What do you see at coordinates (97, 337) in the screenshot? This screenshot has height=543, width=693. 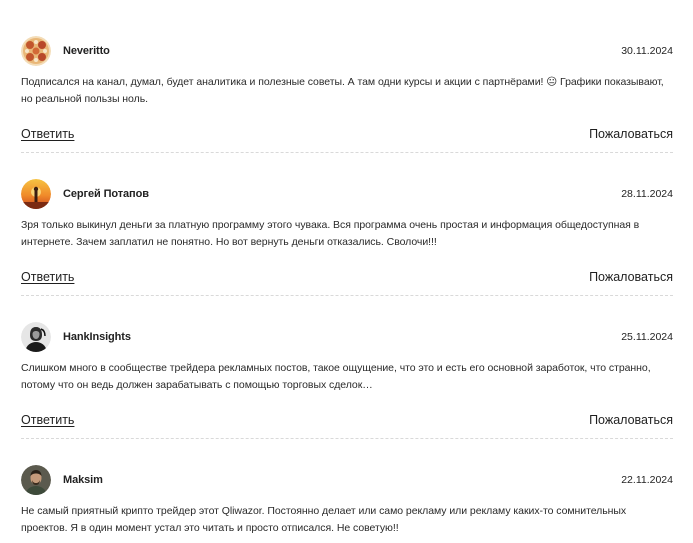 I see `comment-author: HankInsights` at bounding box center [97, 337].